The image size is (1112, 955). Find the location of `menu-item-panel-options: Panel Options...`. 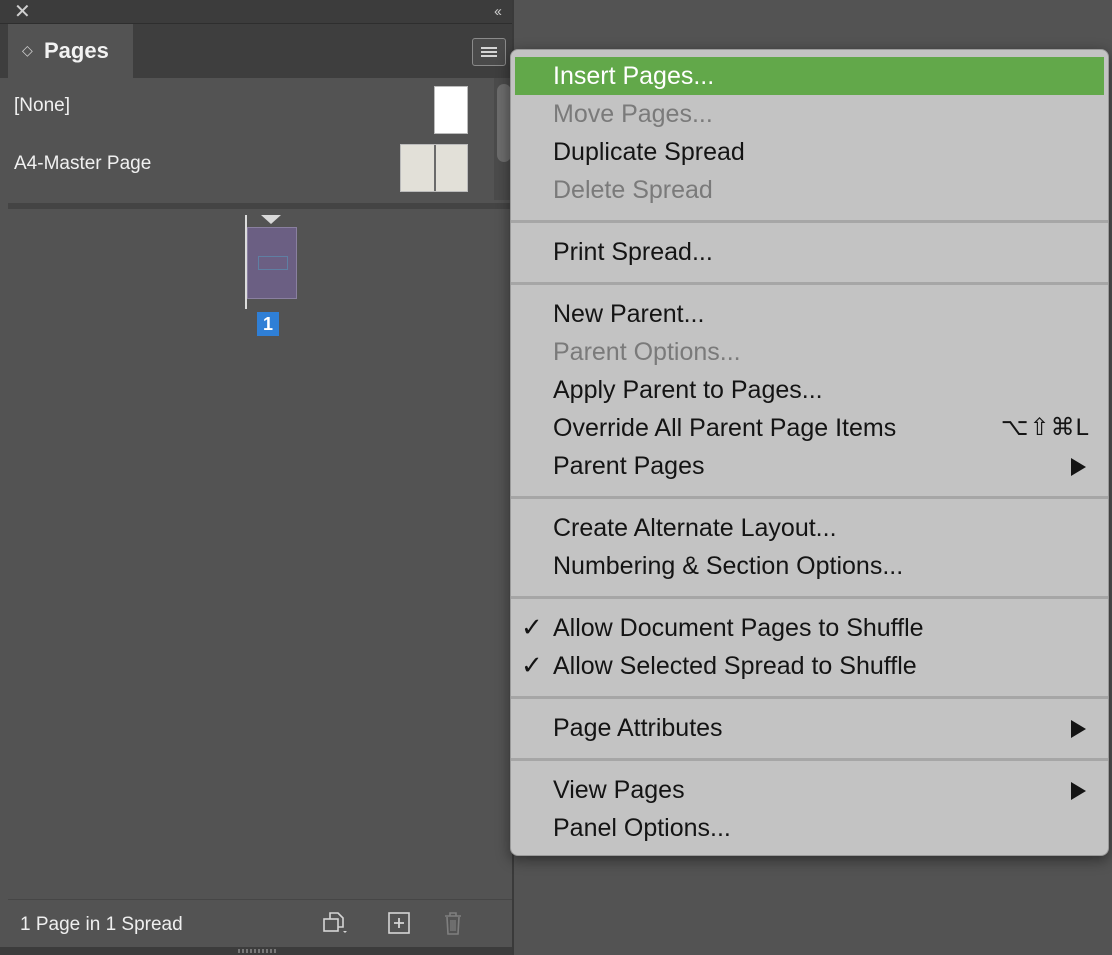

menu-item-panel-options: Panel Options... is located at coordinates (809, 828).